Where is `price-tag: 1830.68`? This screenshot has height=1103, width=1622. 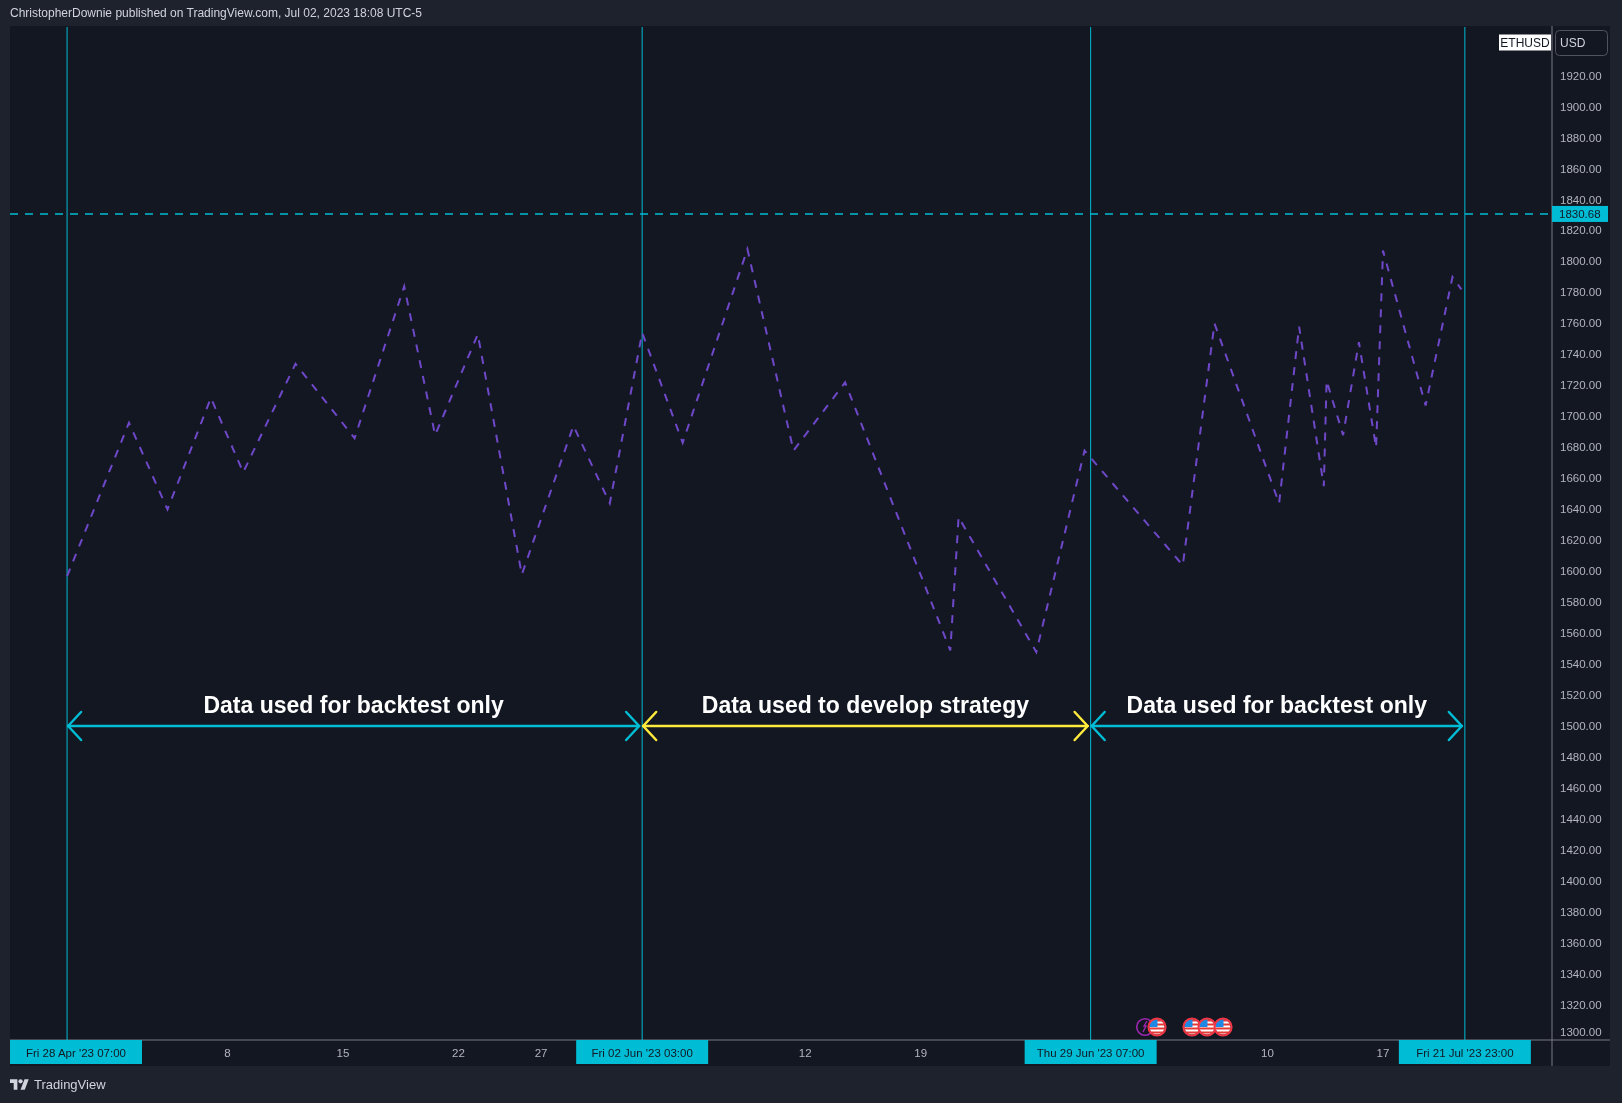 price-tag: 1830.68 is located at coordinates (1580, 213).